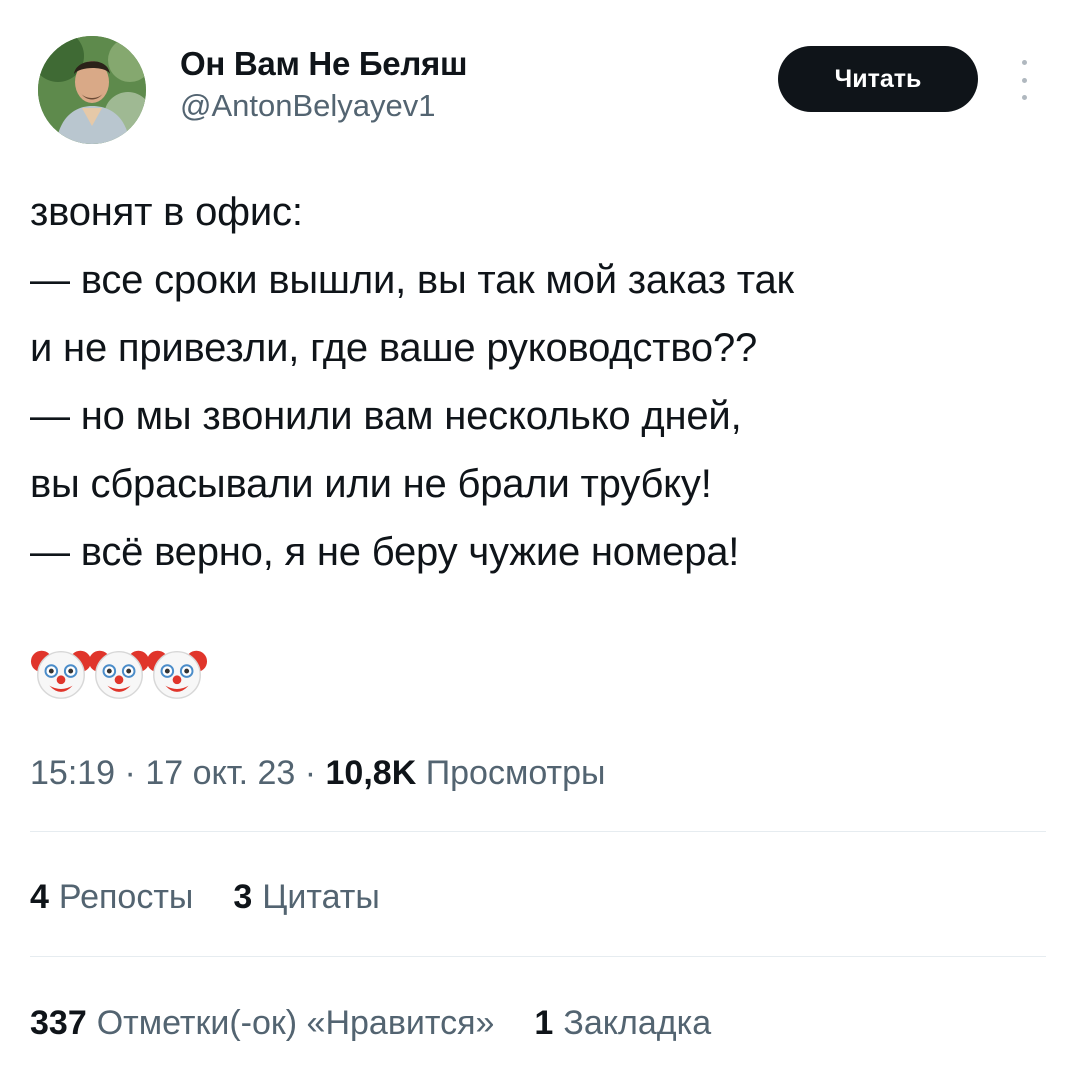  Describe the element at coordinates (126, 897) in the screenshot. I see `reposts-label: Репосты` at that location.